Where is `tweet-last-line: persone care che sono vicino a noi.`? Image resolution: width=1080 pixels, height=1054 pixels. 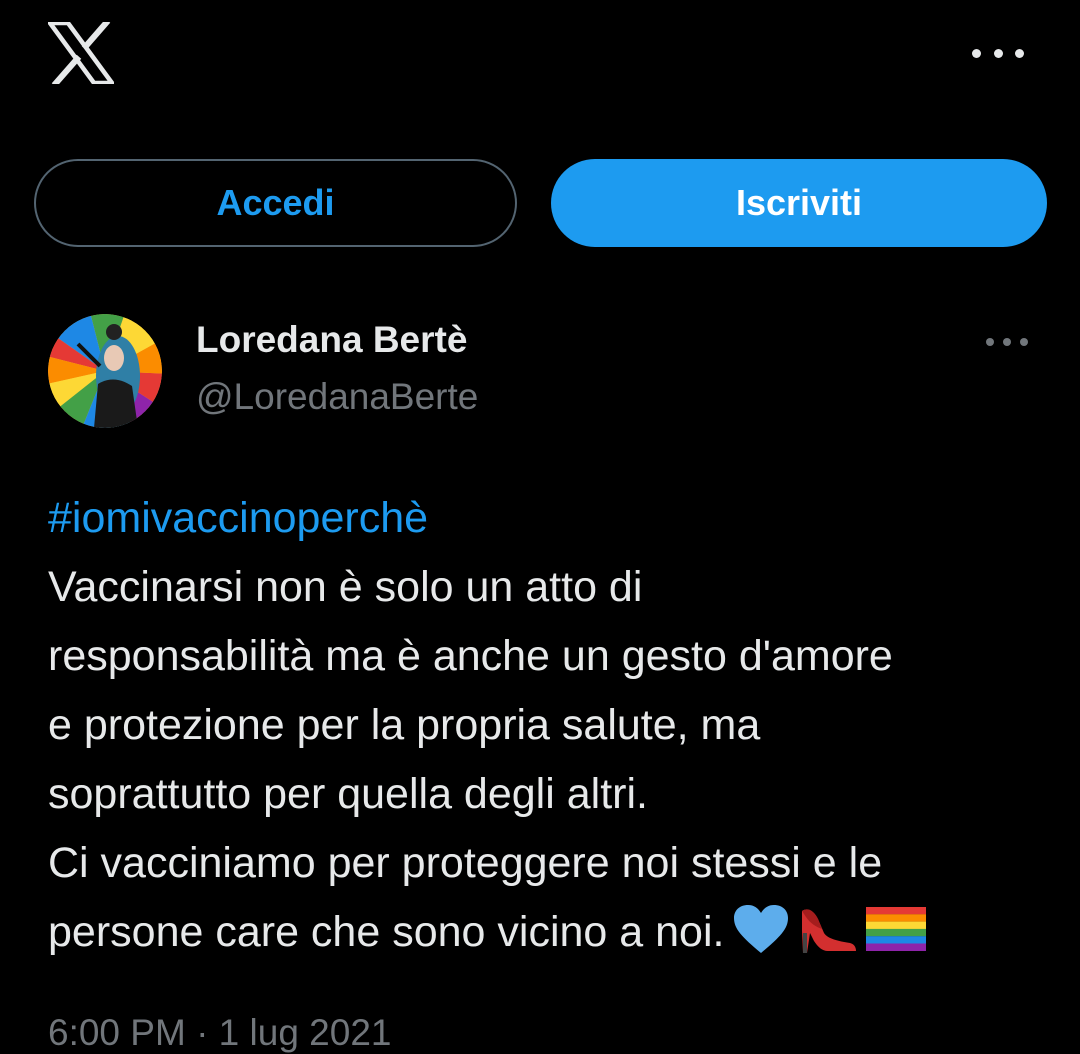 tweet-last-line: persone care che sono vicino a noi. is located at coordinates (553, 932).